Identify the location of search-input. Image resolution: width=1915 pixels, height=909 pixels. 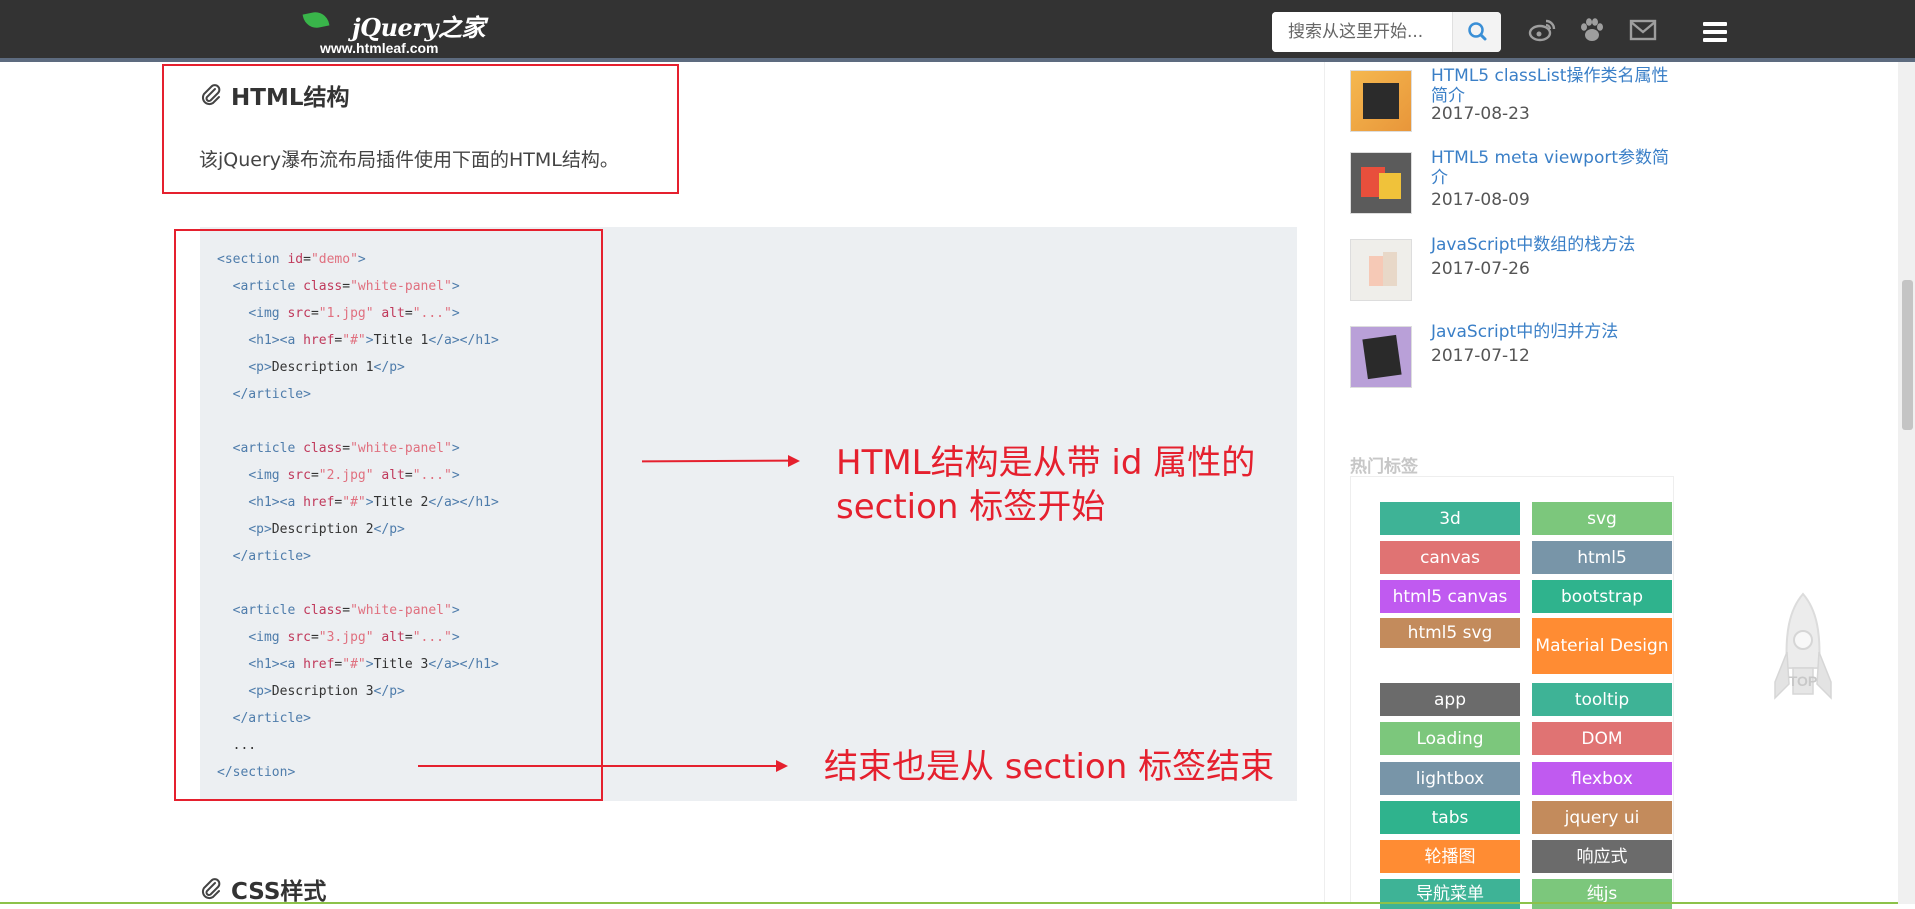
(1364, 32).